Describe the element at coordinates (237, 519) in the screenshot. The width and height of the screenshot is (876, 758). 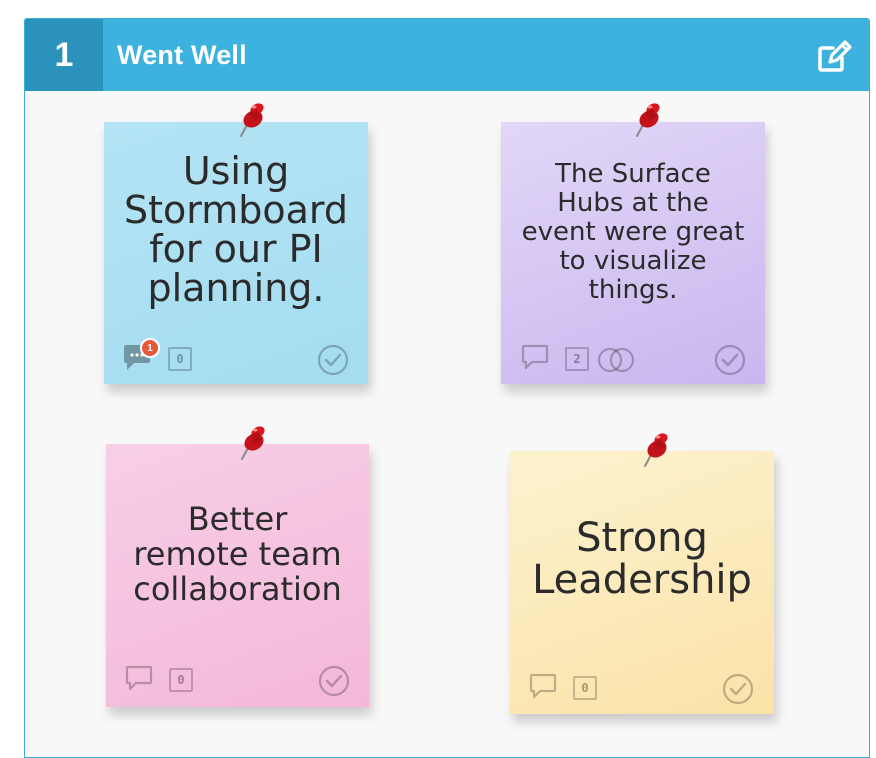
I see `note-text-line: Better` at that location.